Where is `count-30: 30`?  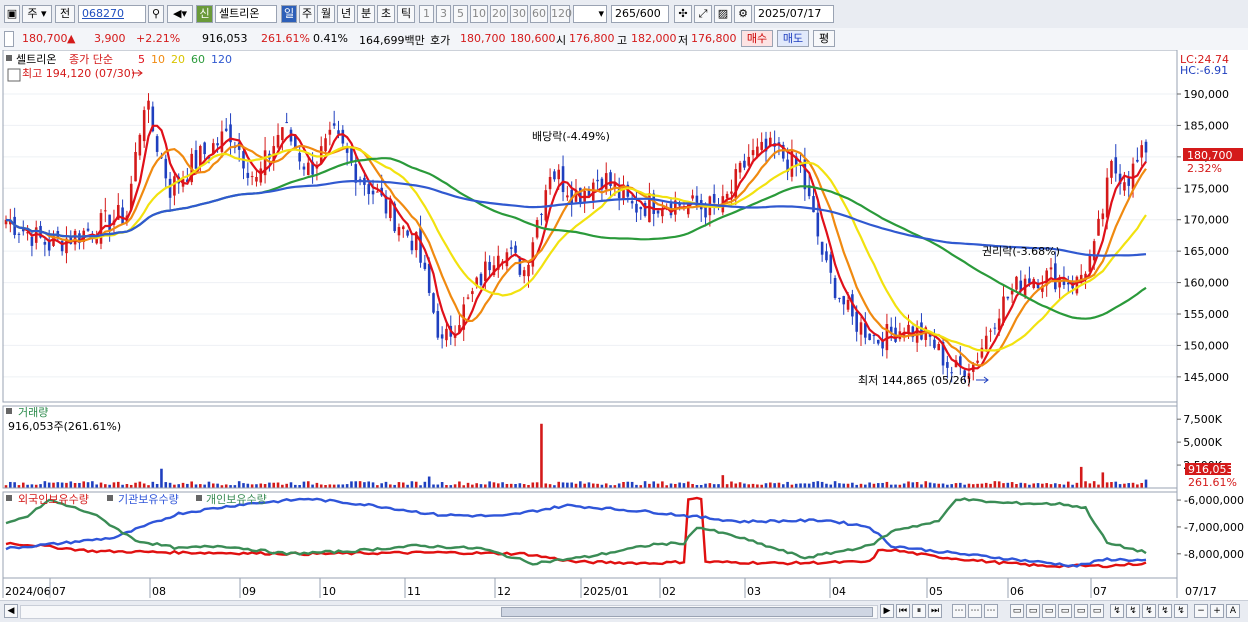 count-30: 30 is located at coordinates (519, 14).